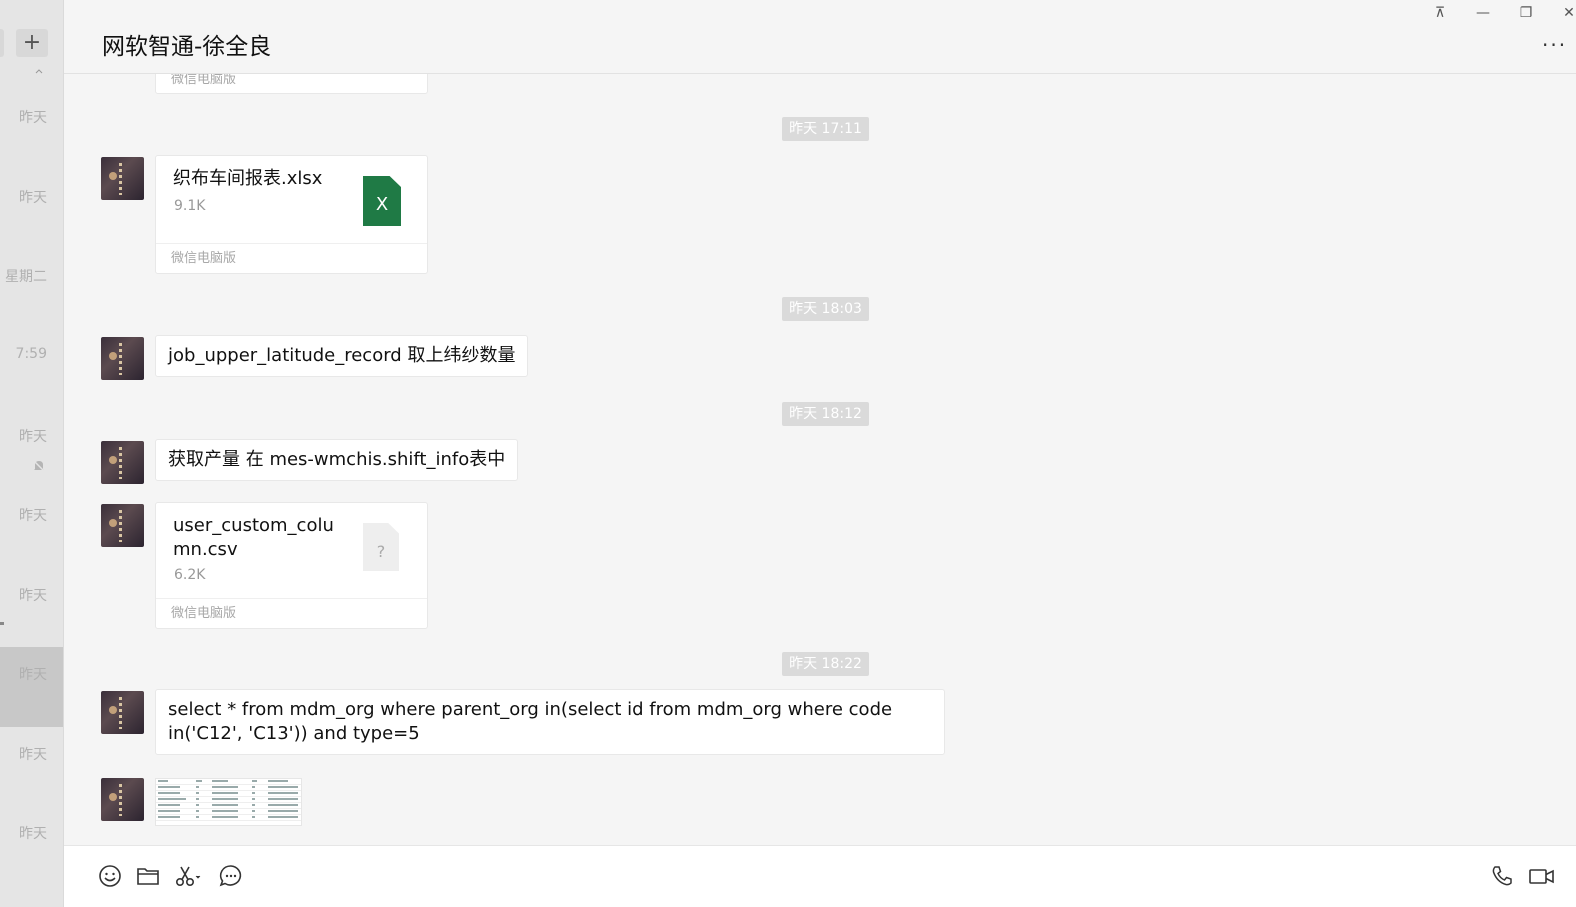 The width and height of the screenshot is (1576, 907). What do you see at coordinates (39, 466) in the screenshot?
I see `mute-bell-icon` at bounding box center [39, 466].